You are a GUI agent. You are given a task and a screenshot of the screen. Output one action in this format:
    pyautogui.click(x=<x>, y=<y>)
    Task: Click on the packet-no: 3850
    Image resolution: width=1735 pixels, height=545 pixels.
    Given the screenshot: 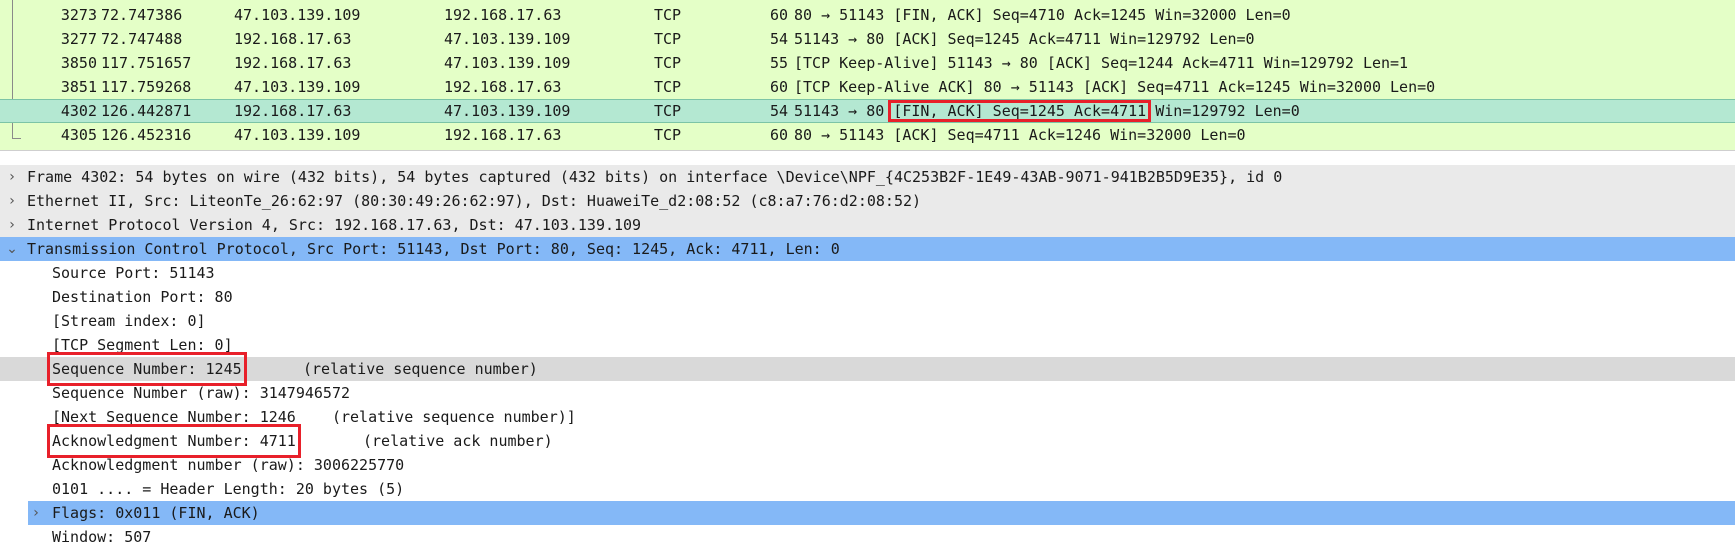 What is the action you would take?
    pyautogui.click(x=78, y=63)
    